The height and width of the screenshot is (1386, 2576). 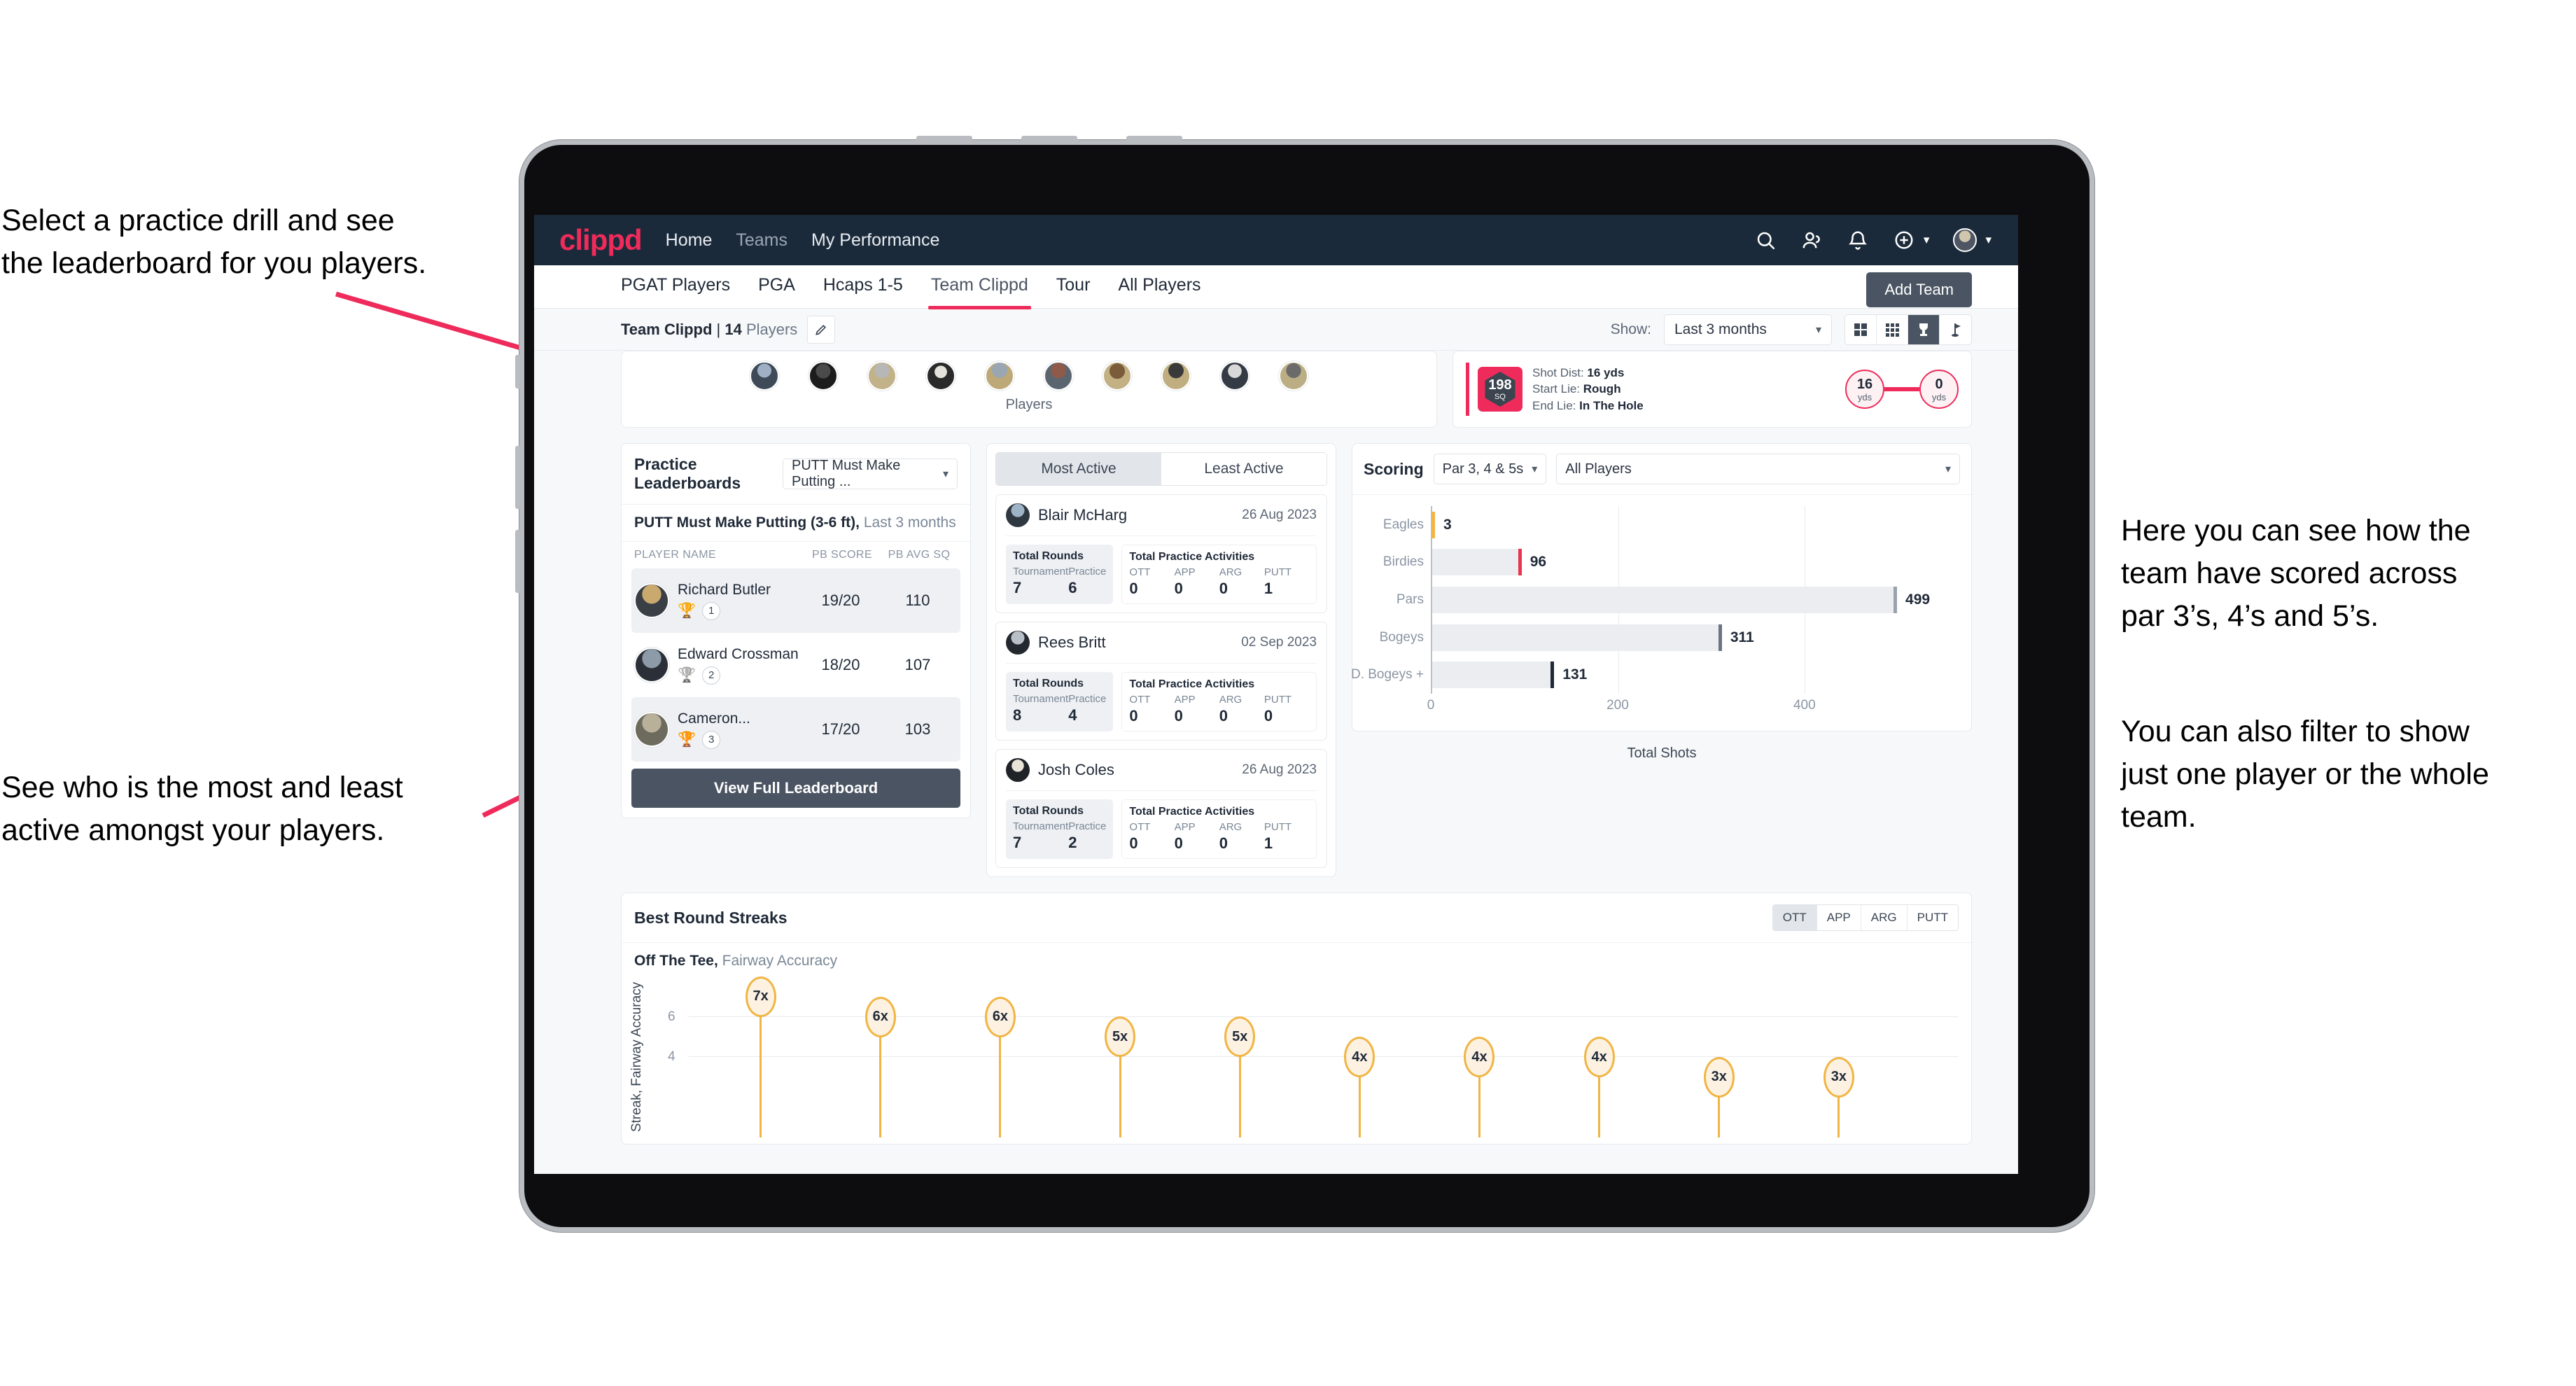 What do you see at coordinates (1919, 289) in the screenshot?
I see `add-team-button: Add Team` at bounding box center [1919, 289].